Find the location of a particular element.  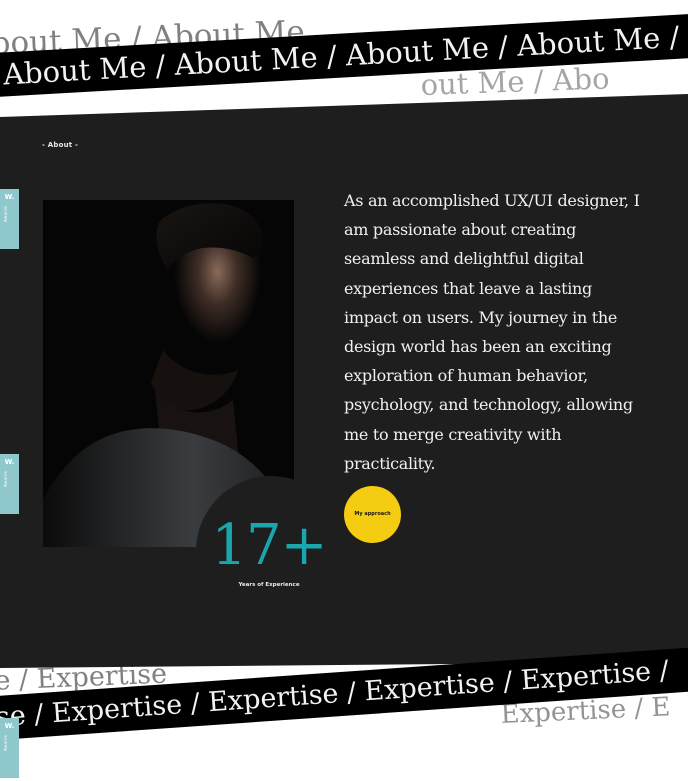

bio-line: As an accomplished UX/UI designer, I is located at coordinates (492, 200).